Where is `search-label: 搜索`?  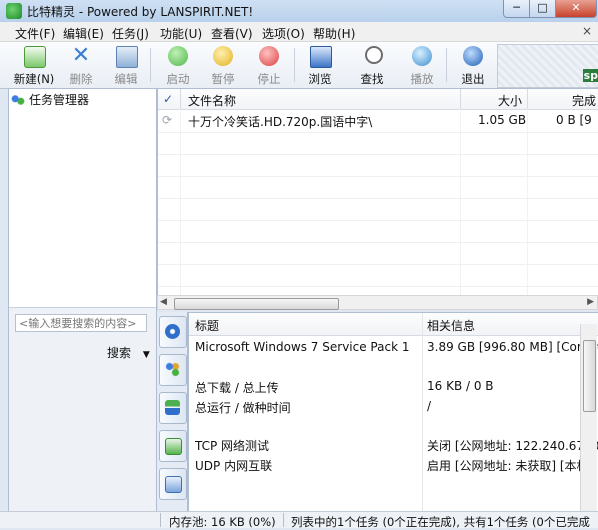 search-label: 搜索 is located at coordinates (119, 353).